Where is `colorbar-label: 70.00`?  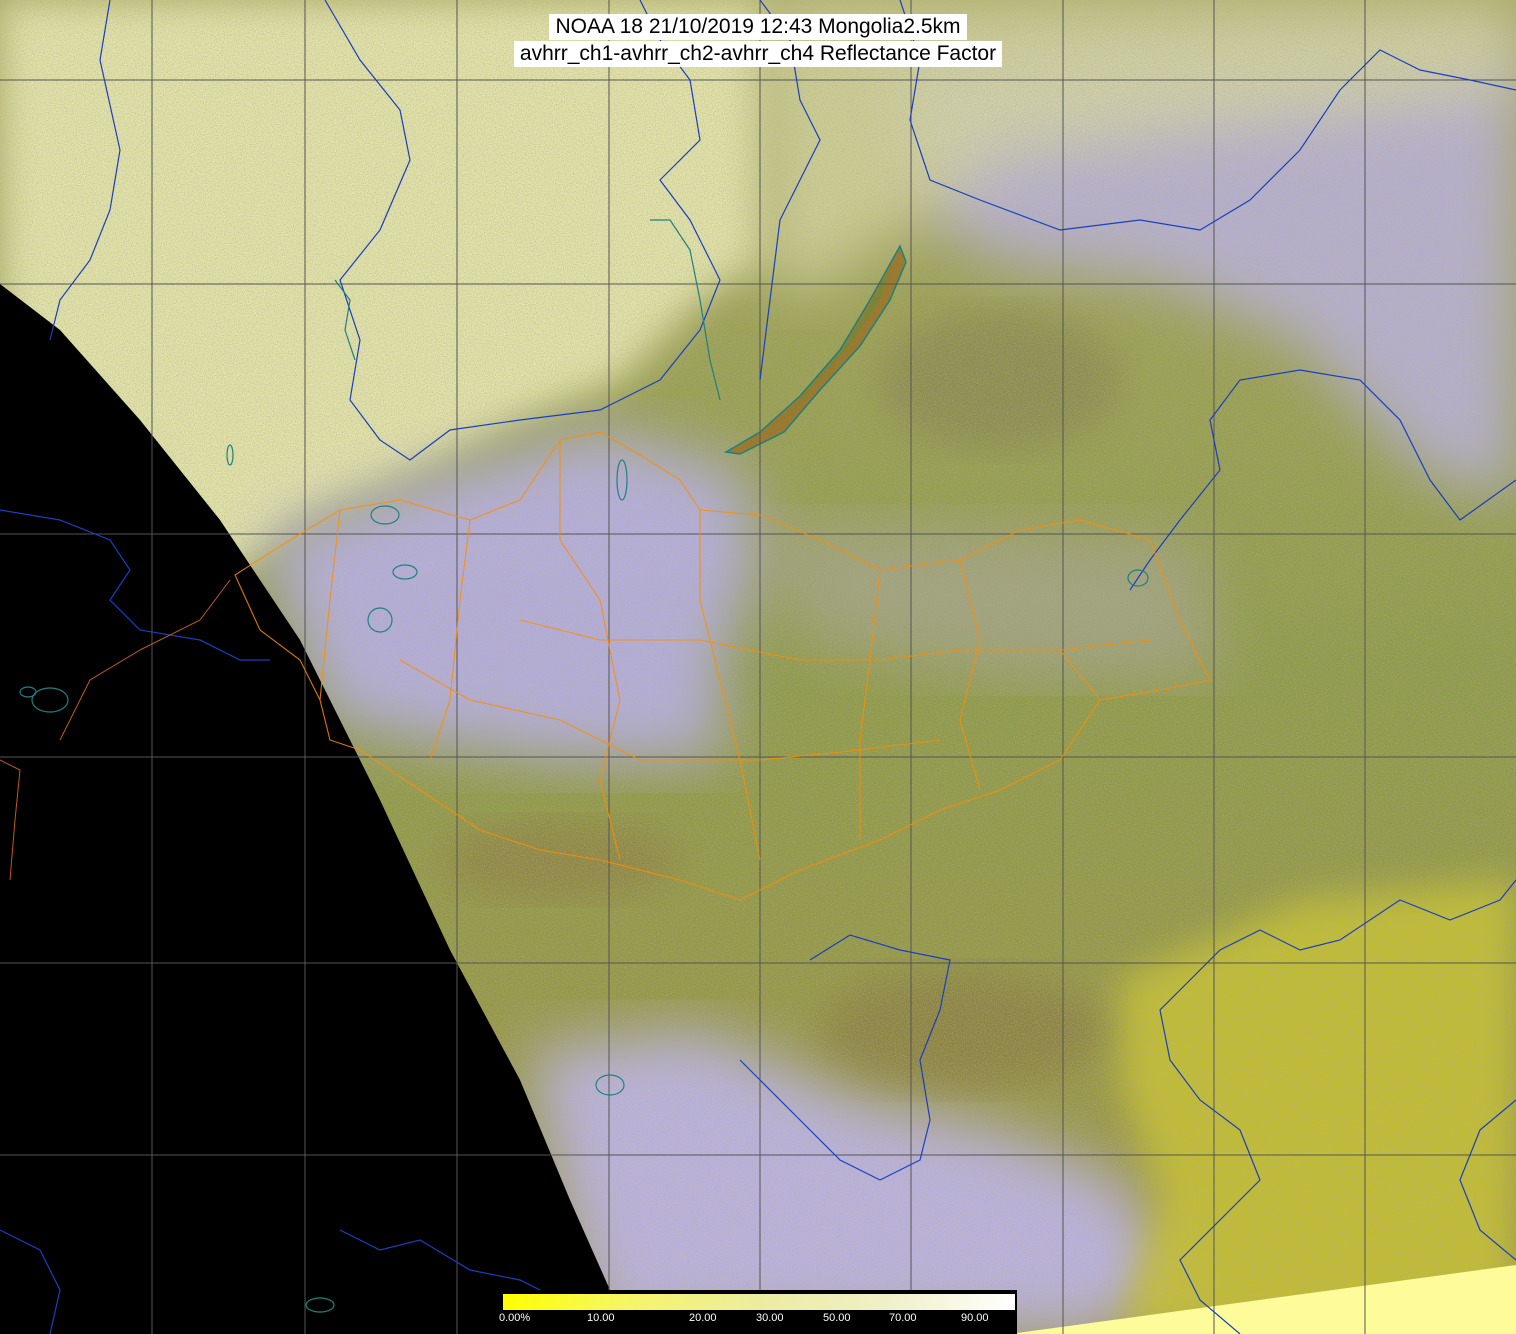 colorbar-label: 70.00 is located at coordinates (903, 1318).